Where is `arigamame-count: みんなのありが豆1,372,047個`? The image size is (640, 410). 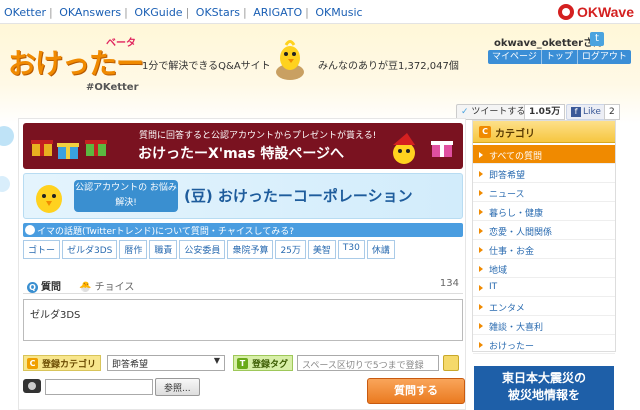
arigamame-count: みんなのありが豆1,372,047個 is located at coordinates (388, 66).